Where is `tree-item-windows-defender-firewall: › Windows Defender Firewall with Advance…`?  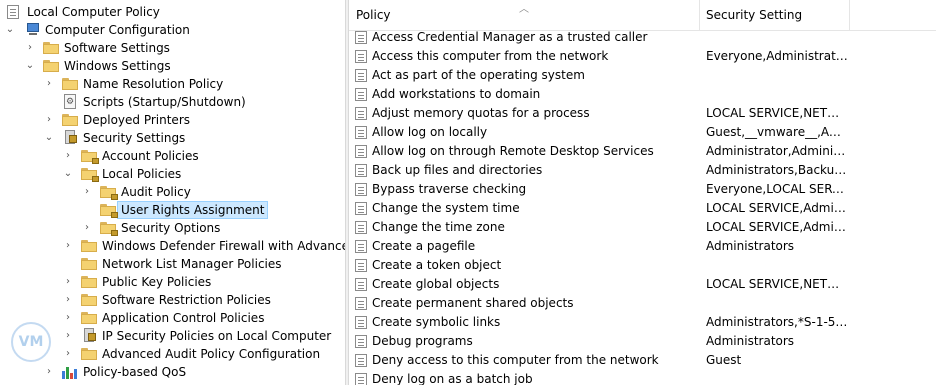
tree-item-windows-defender-firewall: › Windows Defender Firewall with Advance… is located at coordinates (172, 246).